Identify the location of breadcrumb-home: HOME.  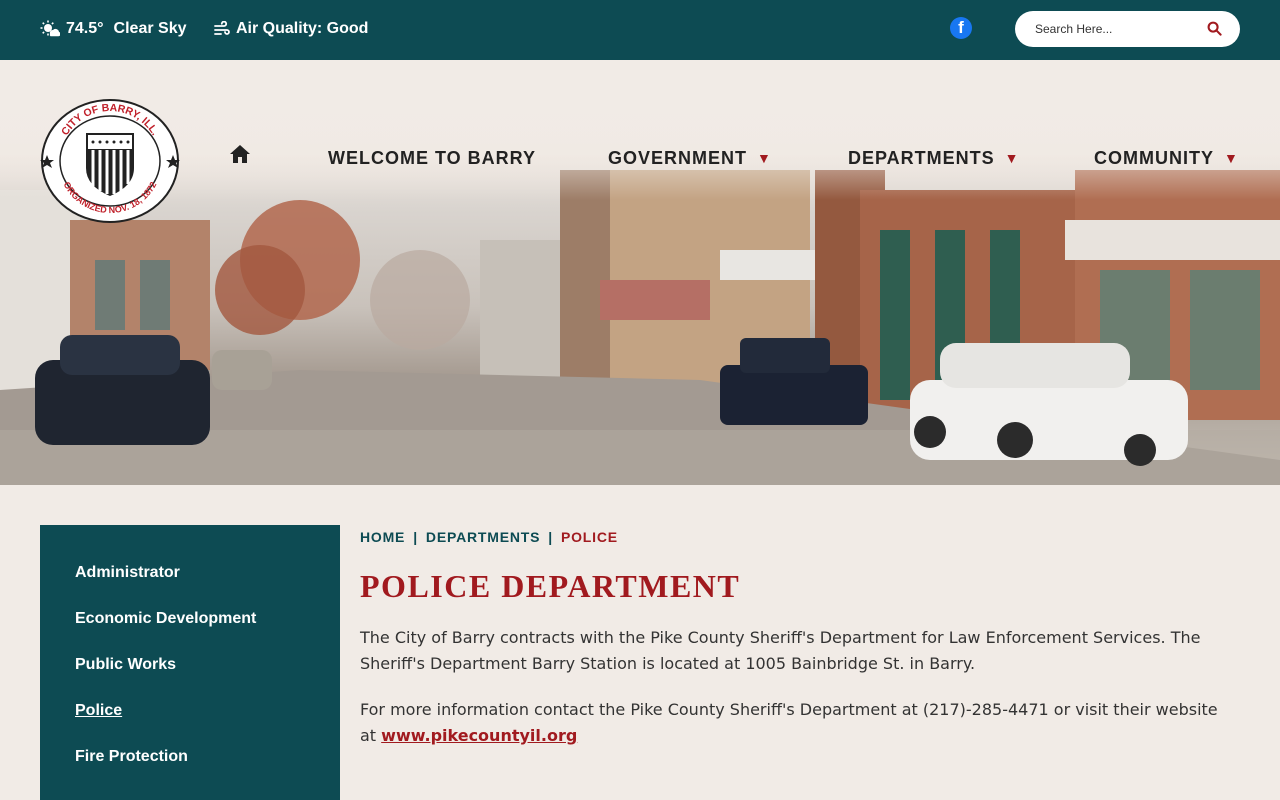
(382, 537).